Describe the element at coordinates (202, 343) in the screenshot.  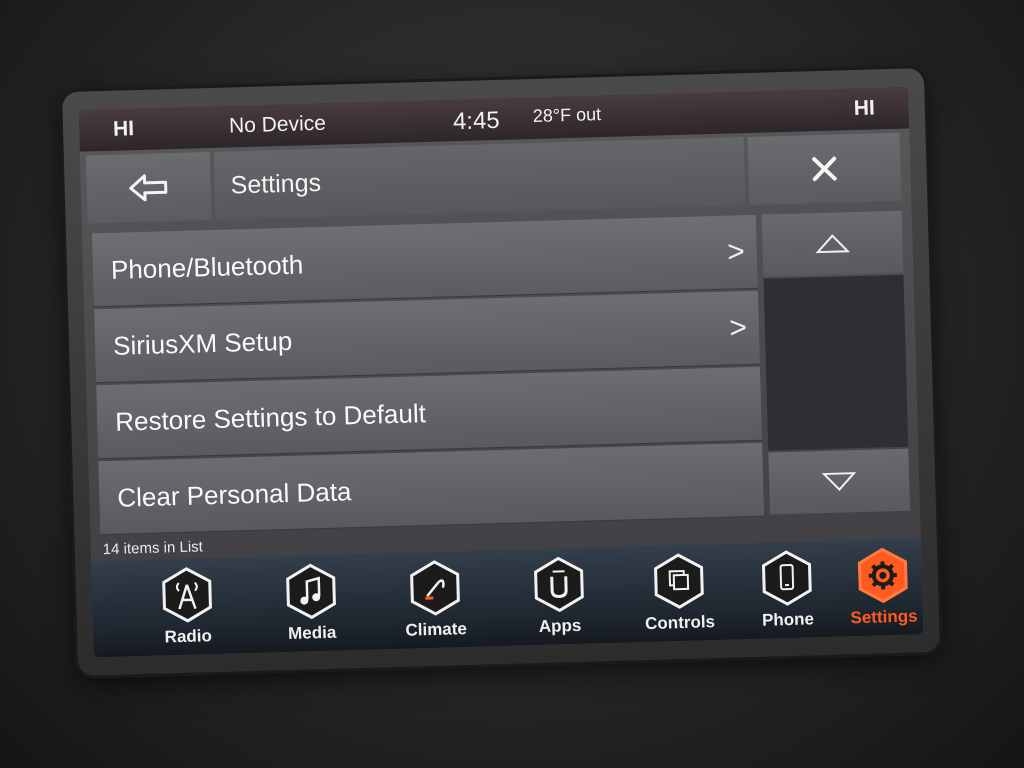
I see `list-item-label: SiriusXM Setup` at that location.